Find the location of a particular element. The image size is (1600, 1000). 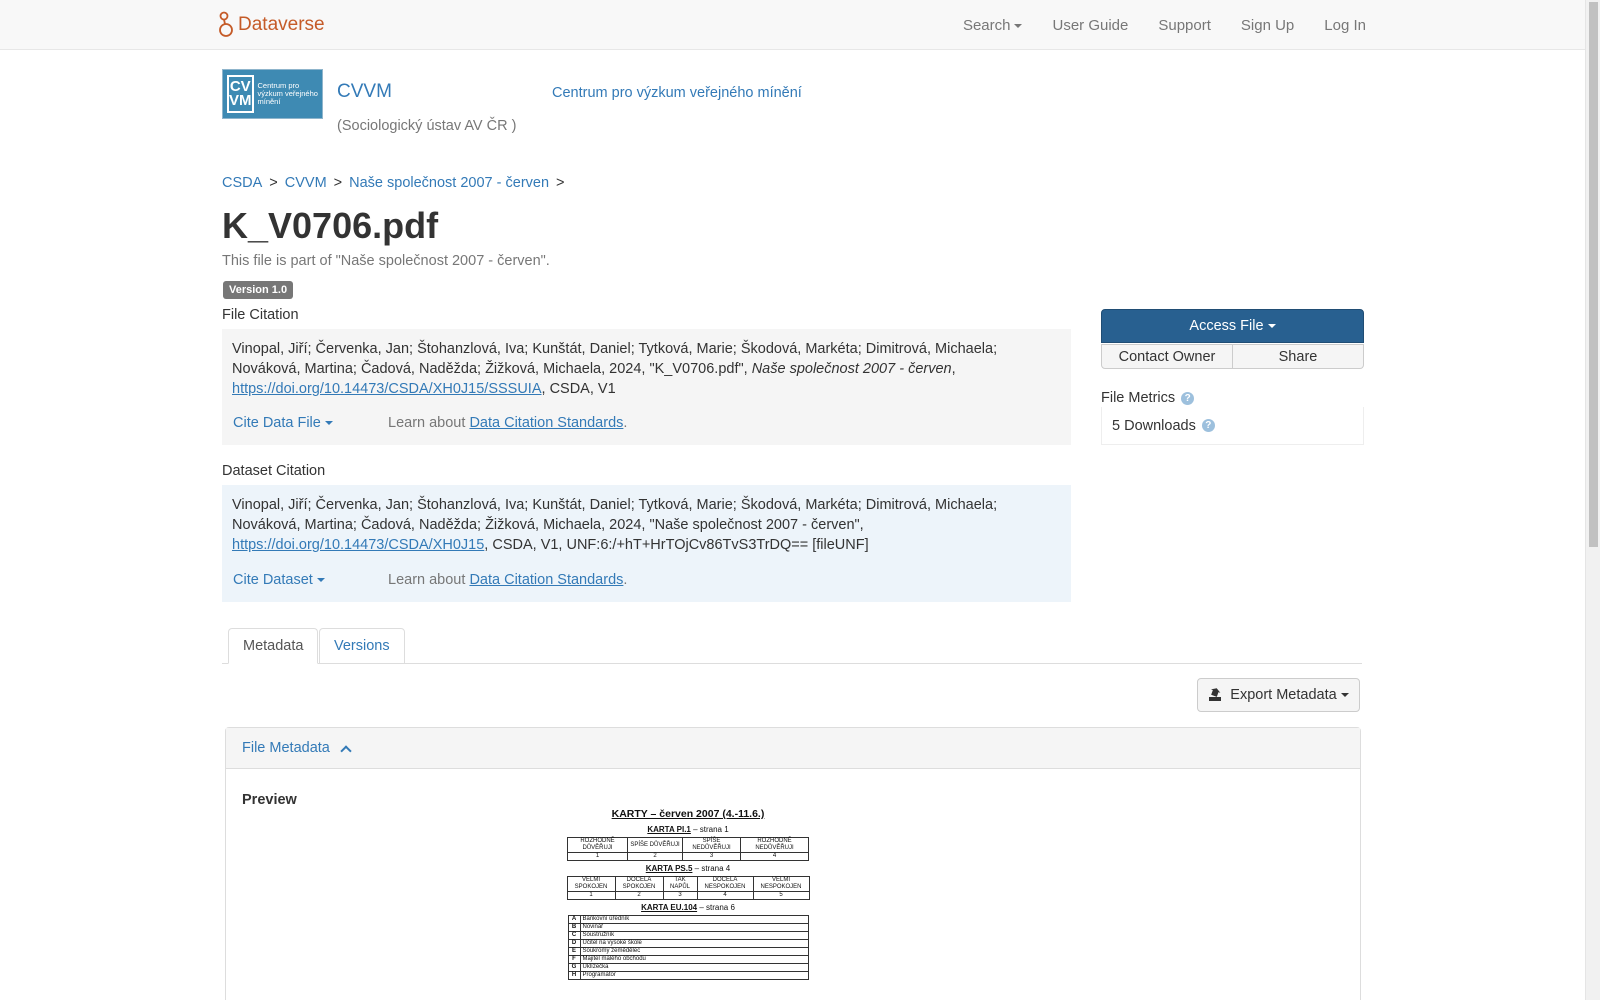

preview-card3-label: KARTA EU.104 is located at coordinates (669, 907).